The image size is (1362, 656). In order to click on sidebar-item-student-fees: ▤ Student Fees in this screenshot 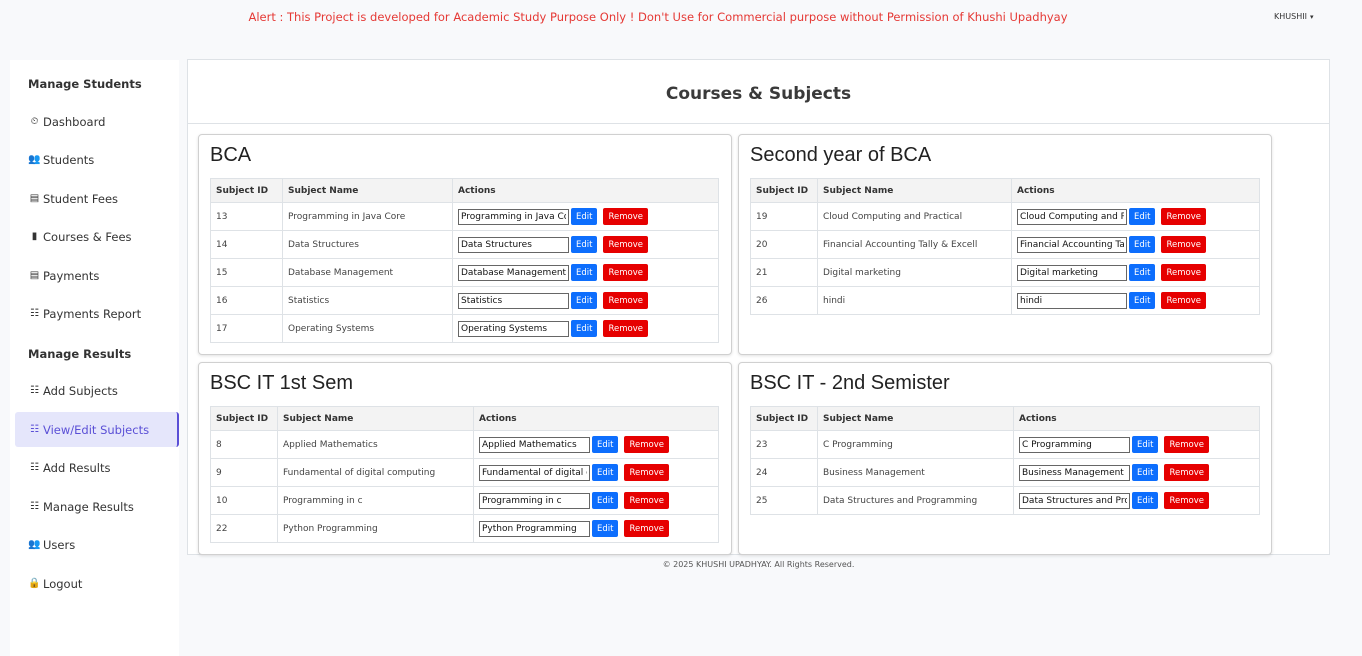, I will do `click(97, 198)`.